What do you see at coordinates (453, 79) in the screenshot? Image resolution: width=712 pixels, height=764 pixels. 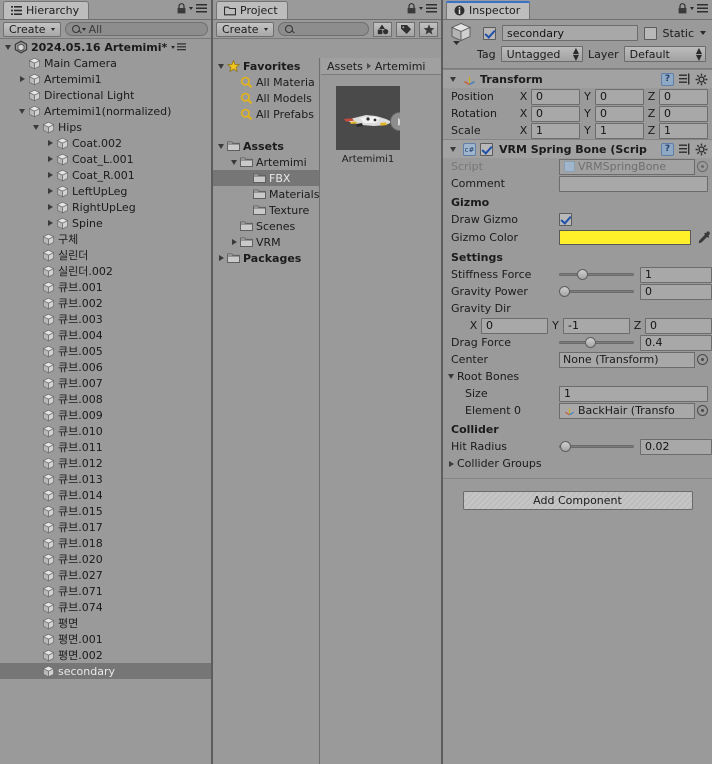 I see `transform-foldout-arrow-icon` at bounding box center [453, 79].